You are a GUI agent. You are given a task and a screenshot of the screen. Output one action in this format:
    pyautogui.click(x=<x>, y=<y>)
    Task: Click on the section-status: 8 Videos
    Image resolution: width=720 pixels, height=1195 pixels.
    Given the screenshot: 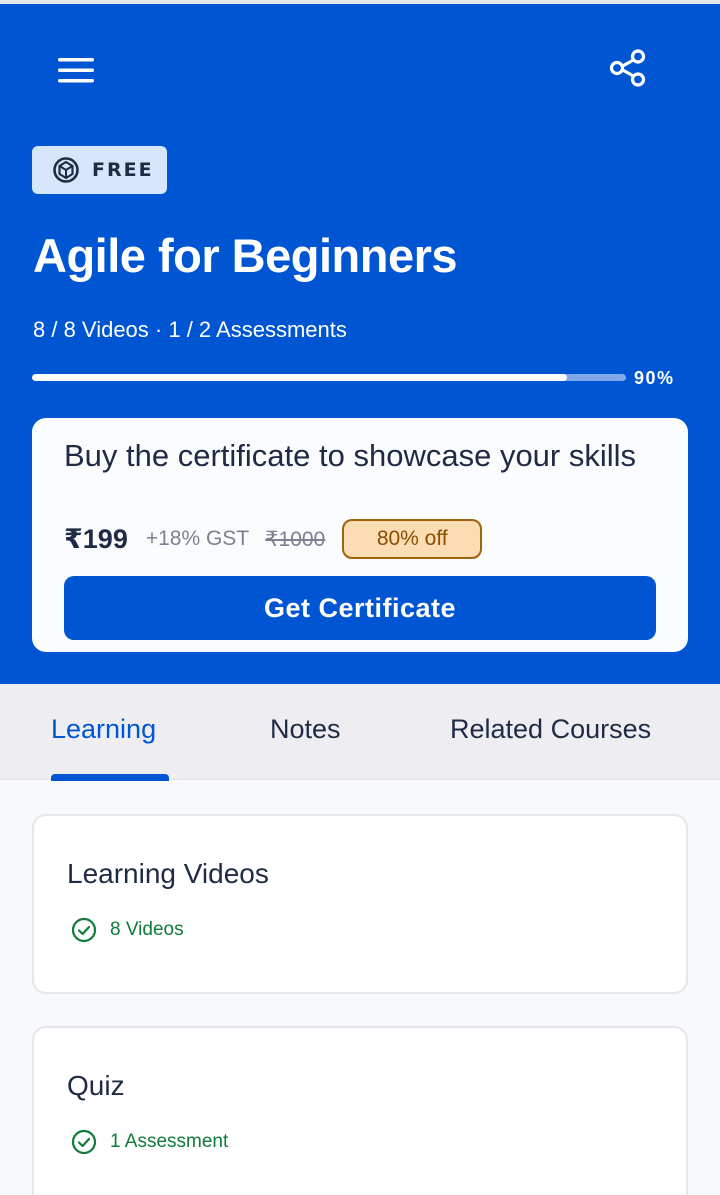 What is the action you would take?
    pyautogui.click(x=127, y=930)
    